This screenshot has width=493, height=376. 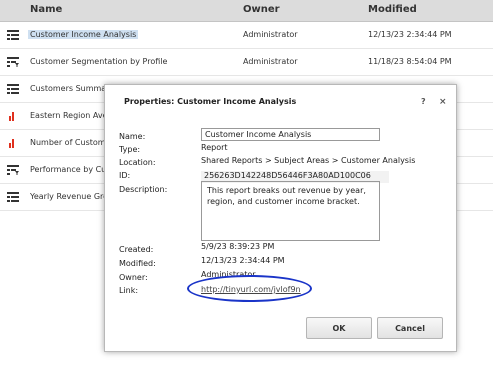 What do you see at coordinates (249, 288) in the screenshot?
I see `annotation-circle` at bounding box center [249, 288].